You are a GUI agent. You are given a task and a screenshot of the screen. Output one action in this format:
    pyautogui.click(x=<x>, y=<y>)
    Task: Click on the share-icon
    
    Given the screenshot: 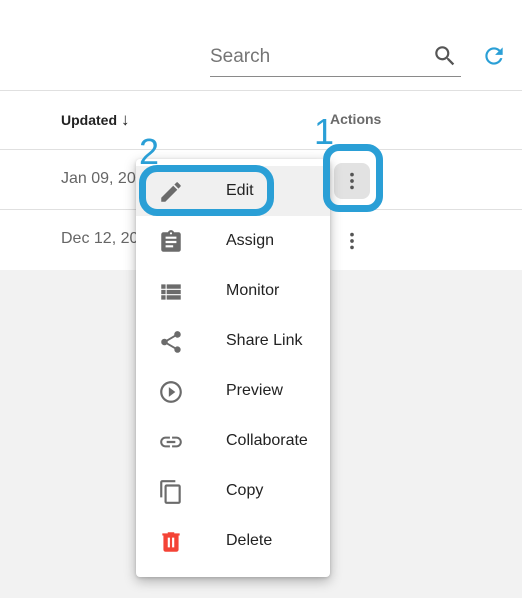 What is the action you would take?
    pyautogui.click(x=171, y=342)
    